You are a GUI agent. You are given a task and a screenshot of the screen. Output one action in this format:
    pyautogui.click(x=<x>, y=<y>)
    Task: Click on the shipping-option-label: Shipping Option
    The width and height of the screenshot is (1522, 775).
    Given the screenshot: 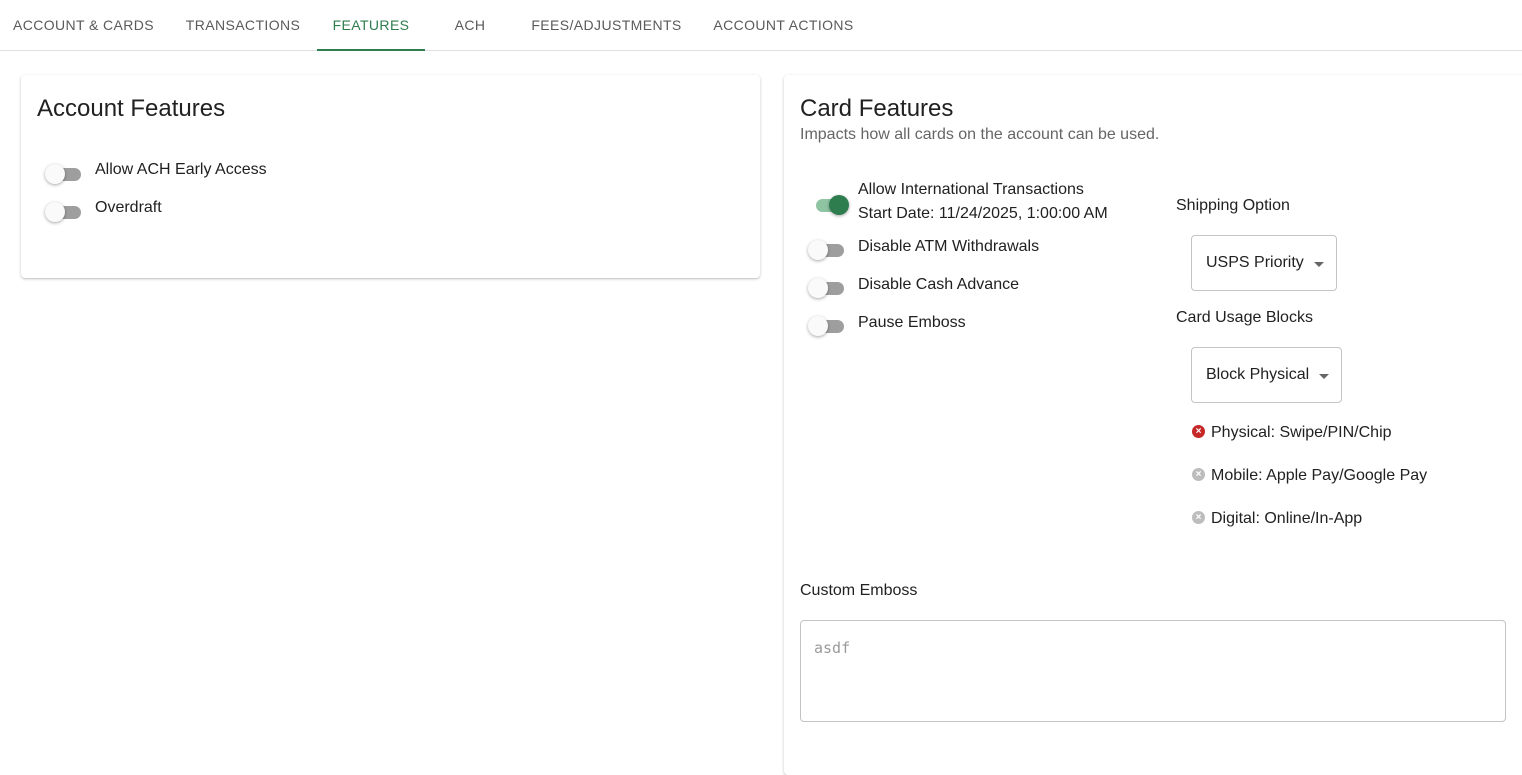 What is the action you would take?
    pyautogui.click(x=1233, y=205)
    